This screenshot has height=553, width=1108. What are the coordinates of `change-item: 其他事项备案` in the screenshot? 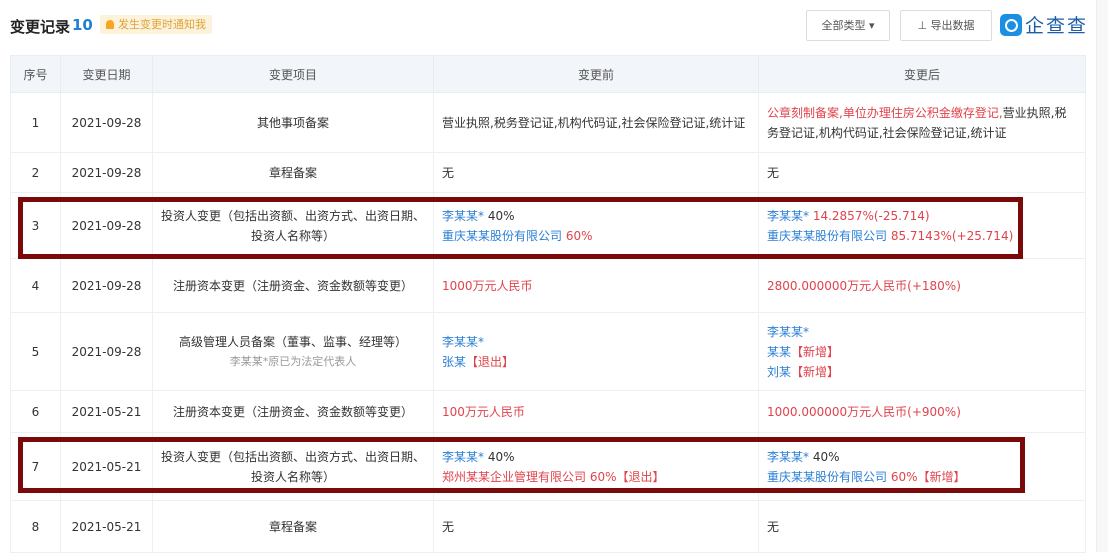 It's located at (293, 122).